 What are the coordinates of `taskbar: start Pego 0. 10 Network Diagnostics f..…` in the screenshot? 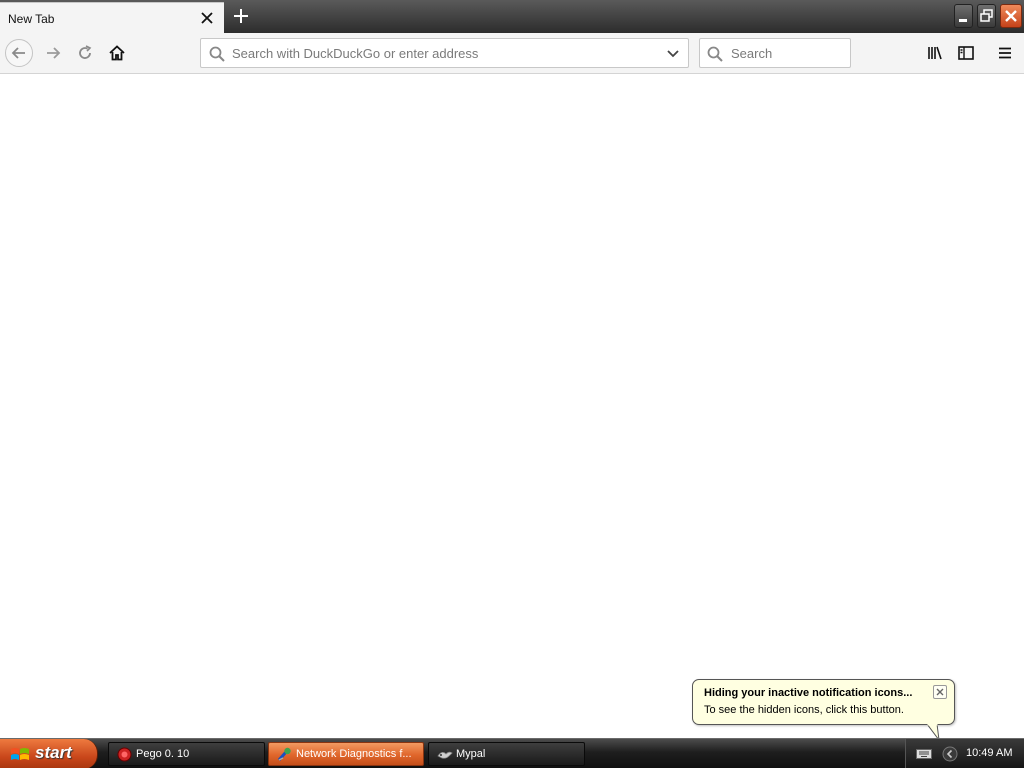 It's located at (512, 753).